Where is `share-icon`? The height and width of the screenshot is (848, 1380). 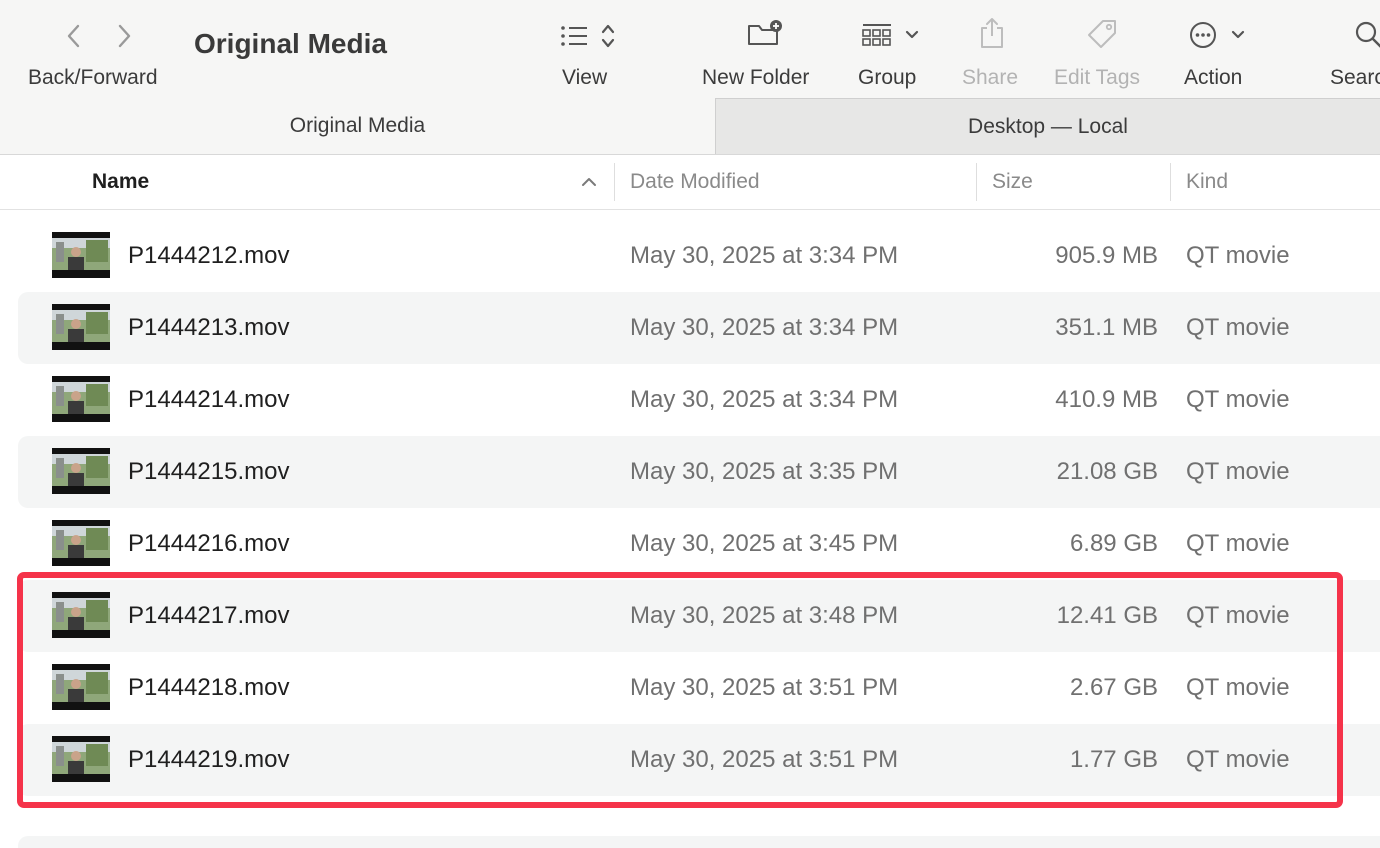
share-icon is located at coordinates (992, 33).